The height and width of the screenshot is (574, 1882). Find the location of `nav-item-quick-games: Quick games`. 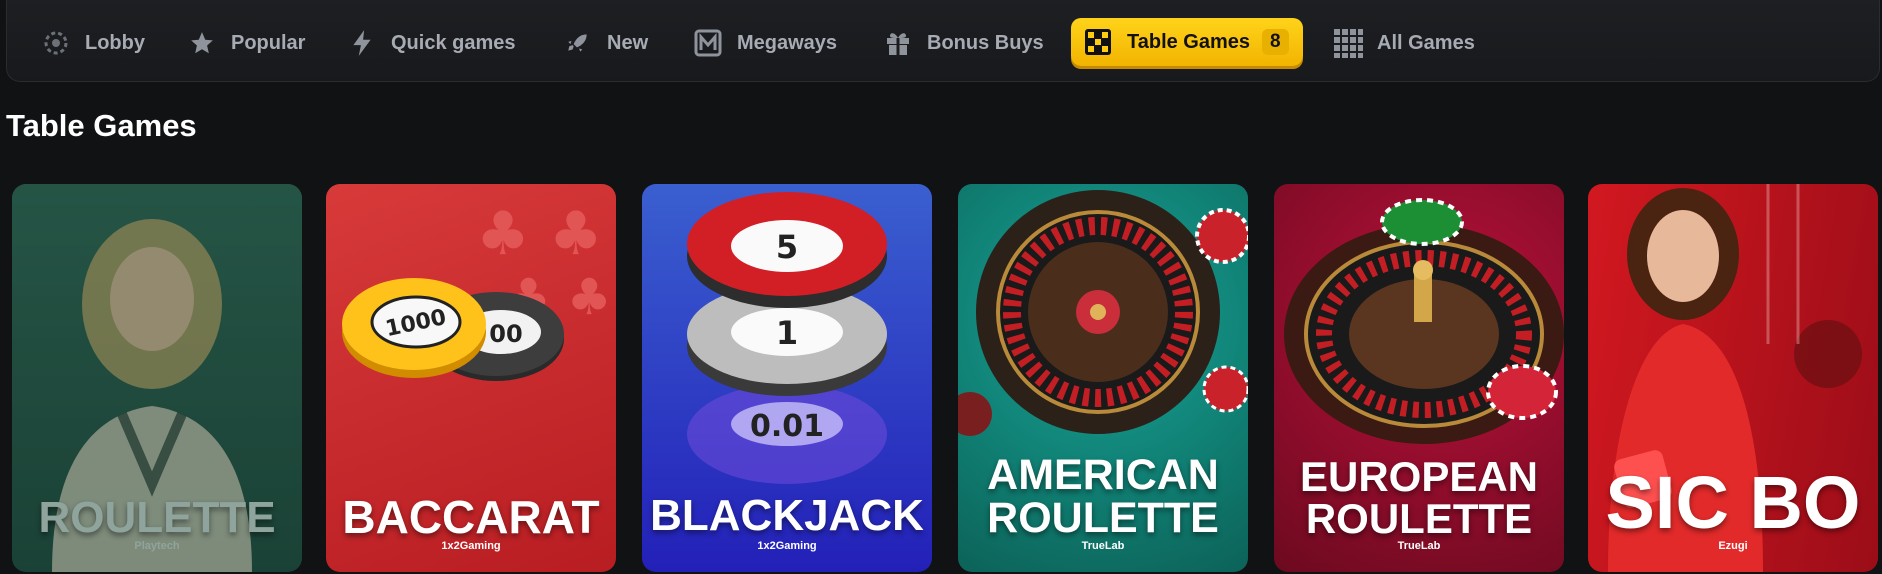

nav-item-quick-games: Quick games is located at coordinates (431, 43).